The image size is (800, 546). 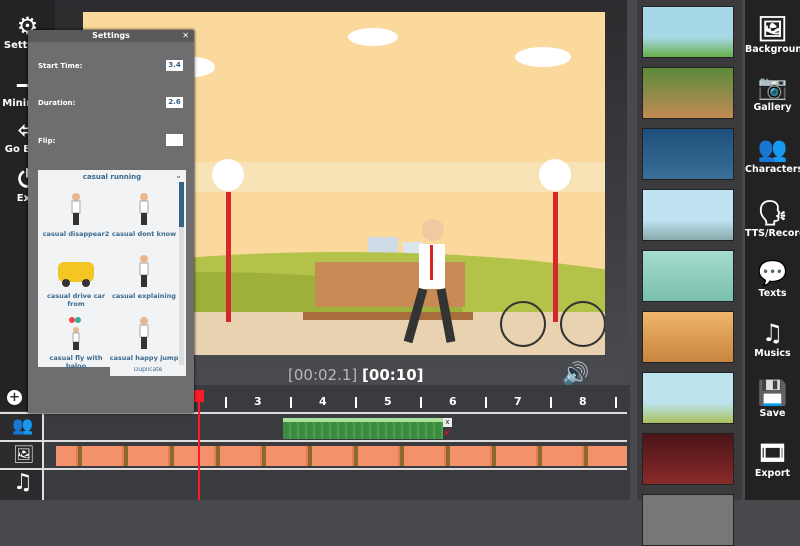 What do you see at coordinates (323, 375) in the screenshot?
I see `current-time: [00:02.1]` at bounding box center [323, 375].